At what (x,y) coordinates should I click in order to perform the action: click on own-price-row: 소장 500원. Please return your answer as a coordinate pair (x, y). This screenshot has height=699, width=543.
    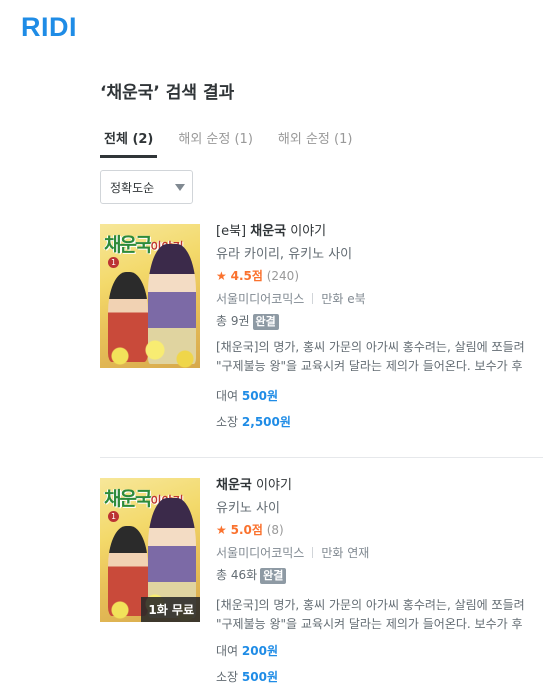
    Looking at the image, I should click on (247, 677).